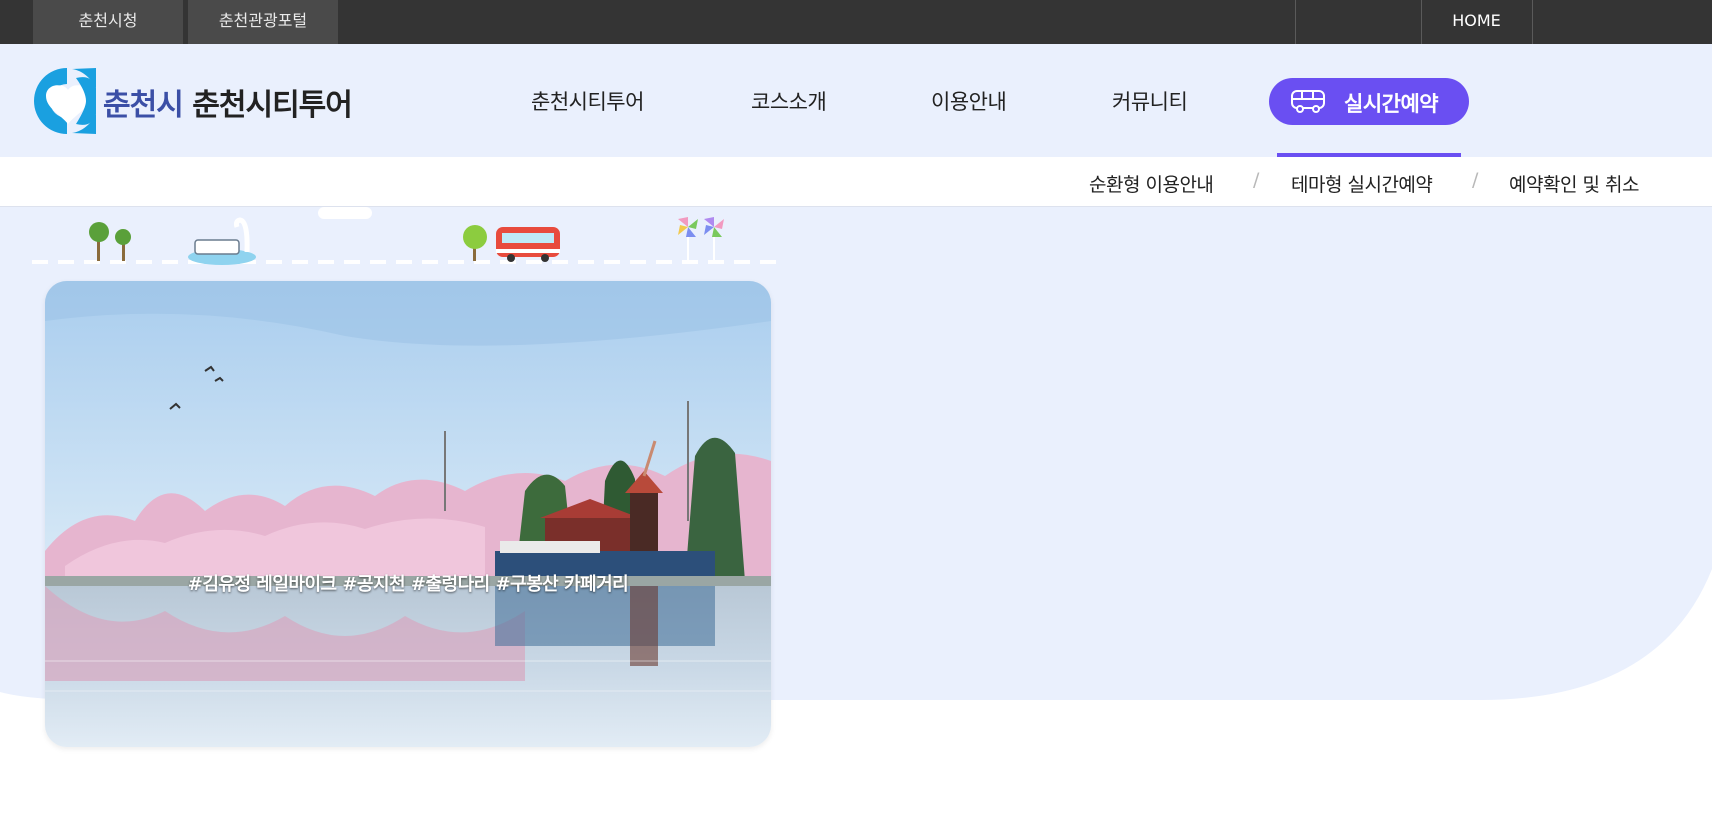  Describe the element at coordinates (587, 101) in the screenshot. I see `nav-city-tour: 춘천시티투어` at that location.